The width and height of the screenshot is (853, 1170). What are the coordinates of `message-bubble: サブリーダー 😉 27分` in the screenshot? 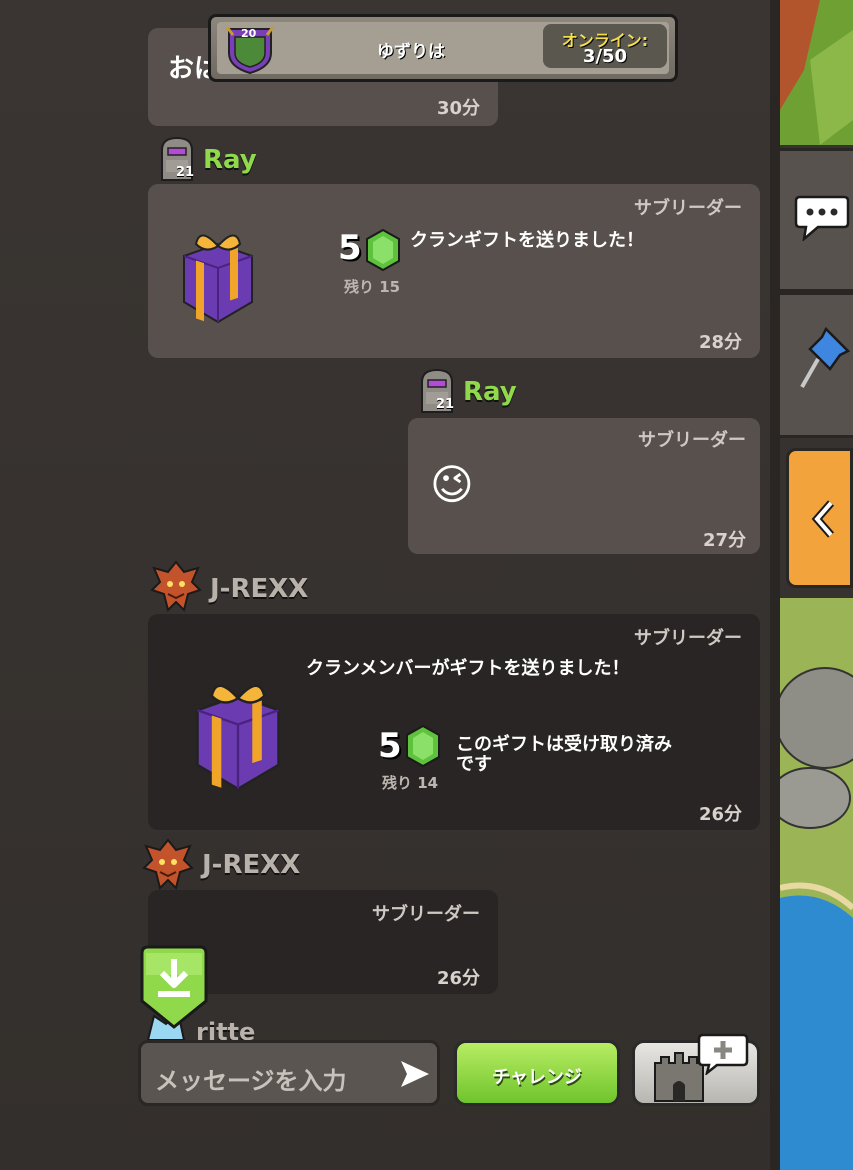 It's located at (584, 486).